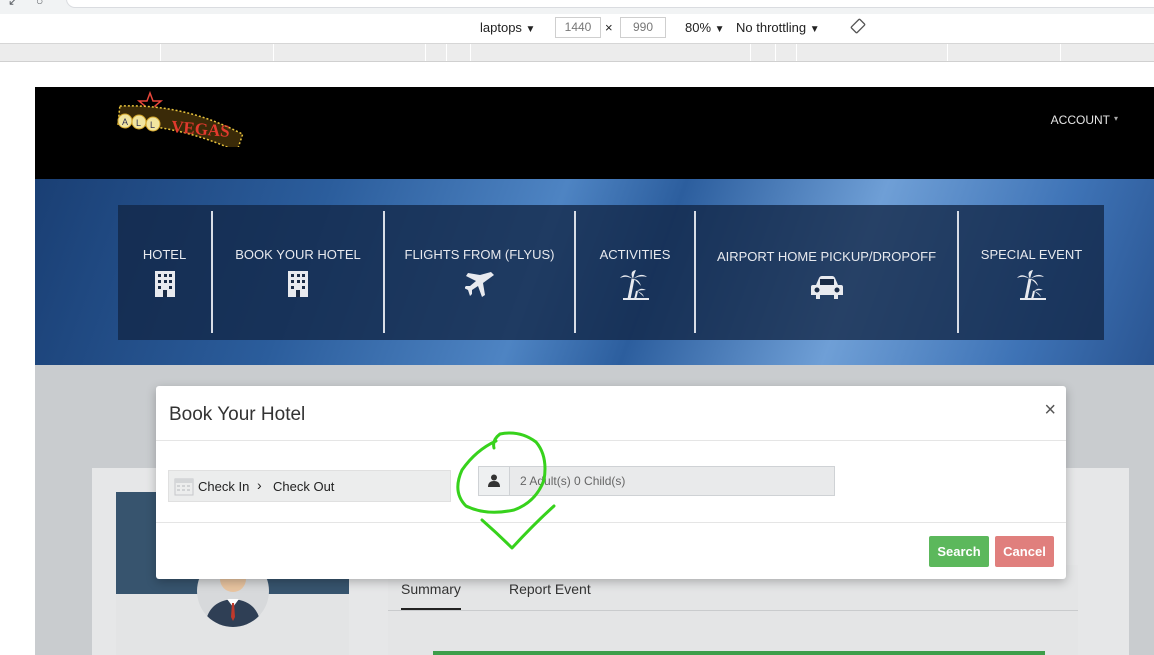 This screenshot has height=655, width=1154. What do you see at coordinates (826, 272) in the screenshot?
I see `nav-airport-pickup: AIRPORT HOME PICKUP/DROPOFF` at bounding box center [826, 272].